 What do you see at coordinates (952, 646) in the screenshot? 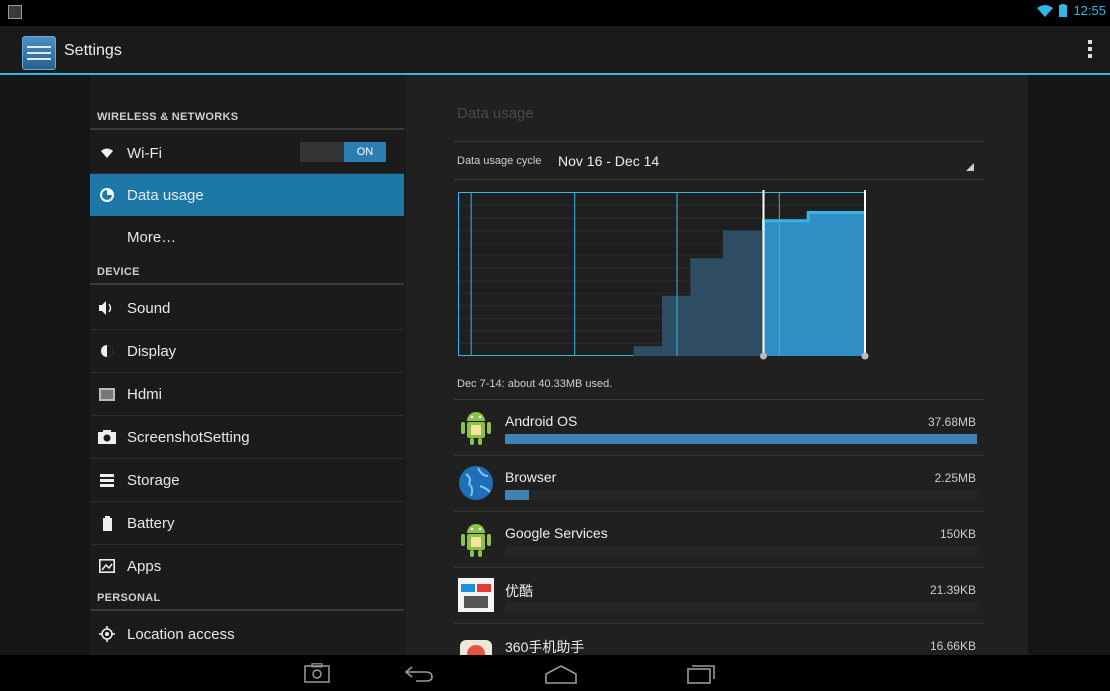
I see `app-usage-size: 16.66KB` at bounding box center [952, 646].